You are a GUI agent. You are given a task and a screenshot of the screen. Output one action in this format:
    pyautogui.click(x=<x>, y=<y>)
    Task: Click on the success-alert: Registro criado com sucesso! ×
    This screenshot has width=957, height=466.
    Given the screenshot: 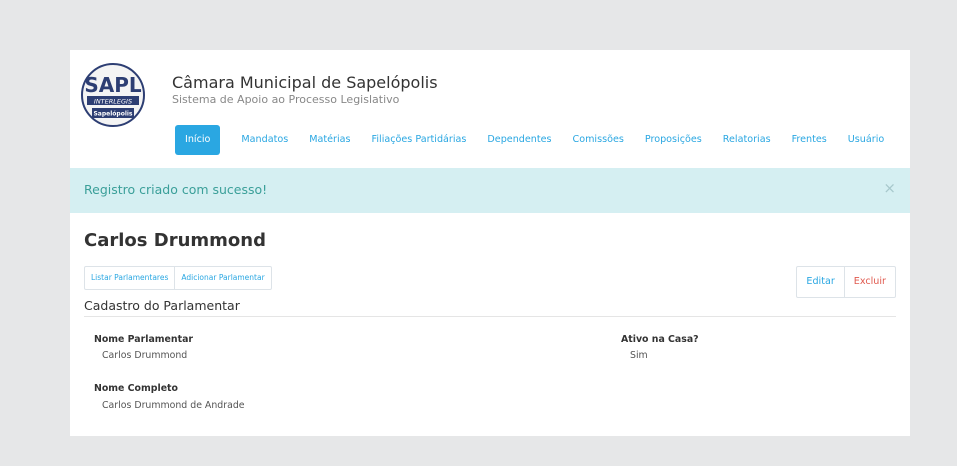 What is the action you would take?
    pyautogui.click(x=490, y=190)
    